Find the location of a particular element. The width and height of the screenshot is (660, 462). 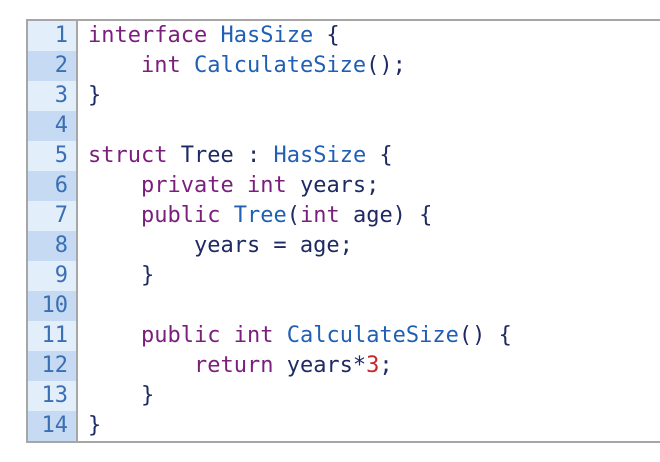

code-line: 3} is located at coordinates (344, 96).